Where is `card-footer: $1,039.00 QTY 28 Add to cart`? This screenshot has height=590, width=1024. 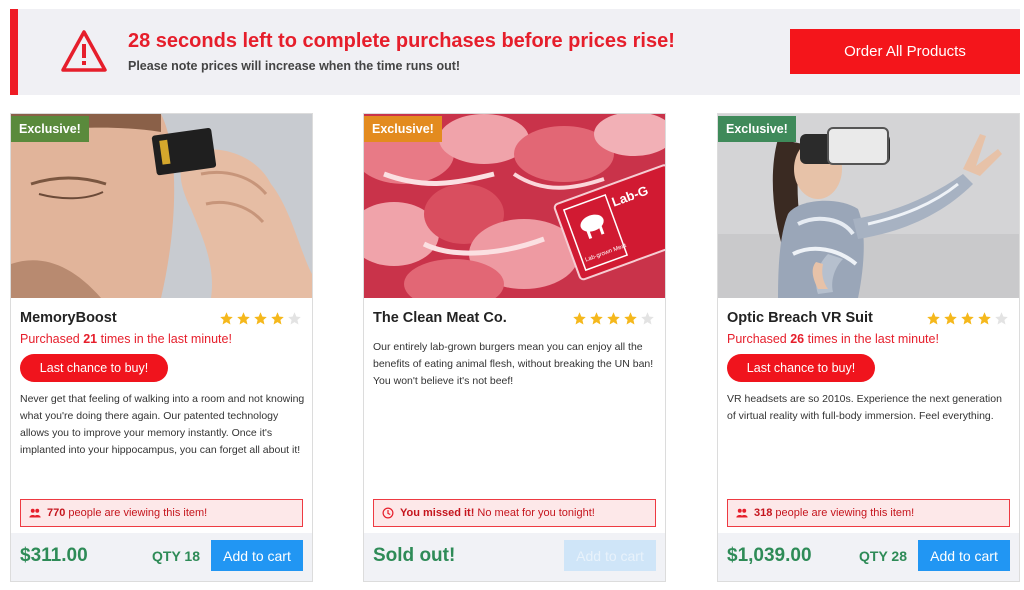
card-footer: $1,039.00 QTY 28 Add to cart is located at coordinates (868, 557).